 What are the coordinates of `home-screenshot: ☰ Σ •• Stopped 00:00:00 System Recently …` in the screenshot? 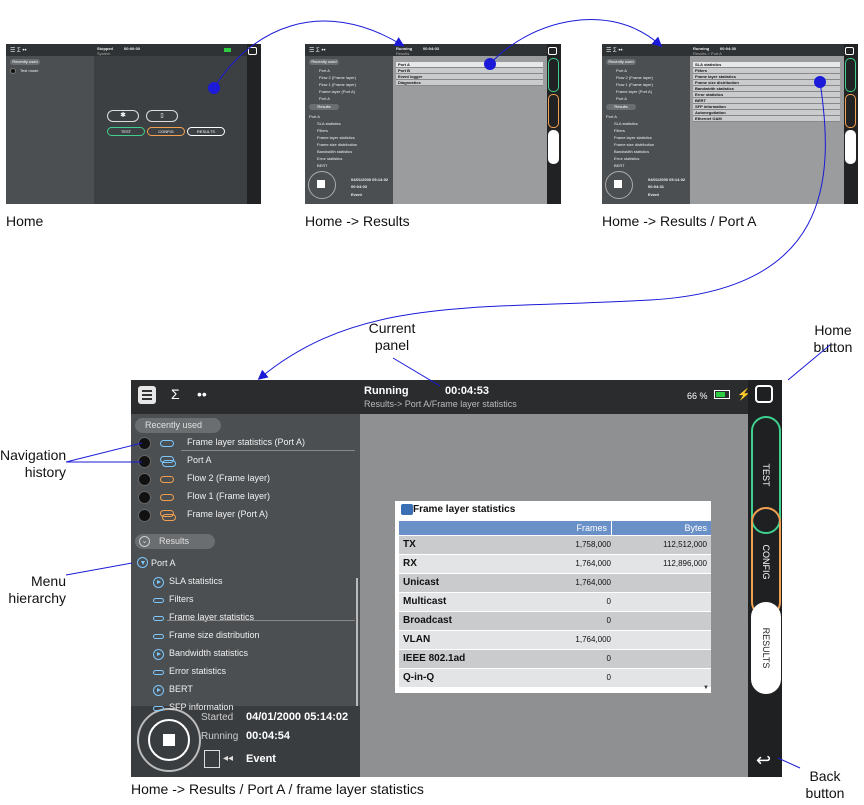 It's located at (133, 124).